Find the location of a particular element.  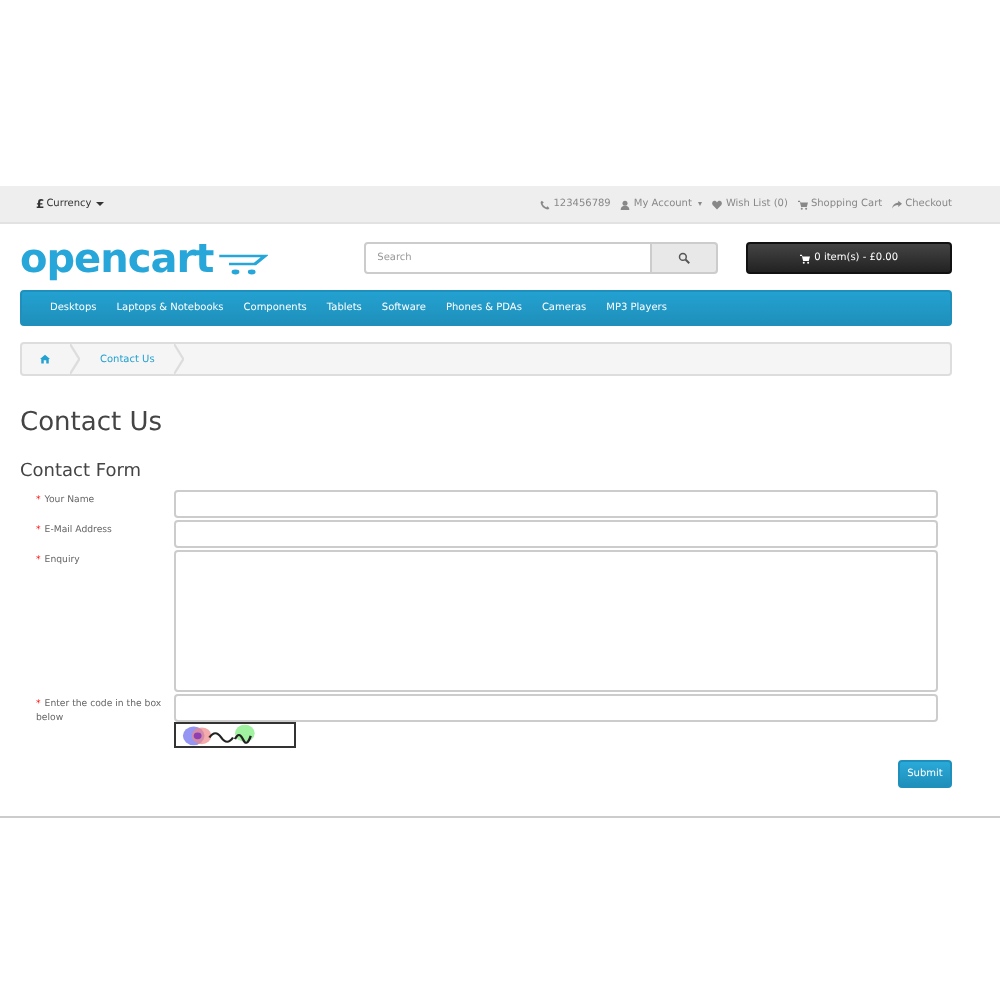

page-title: Contact Us is located at coordinates (92, 424).